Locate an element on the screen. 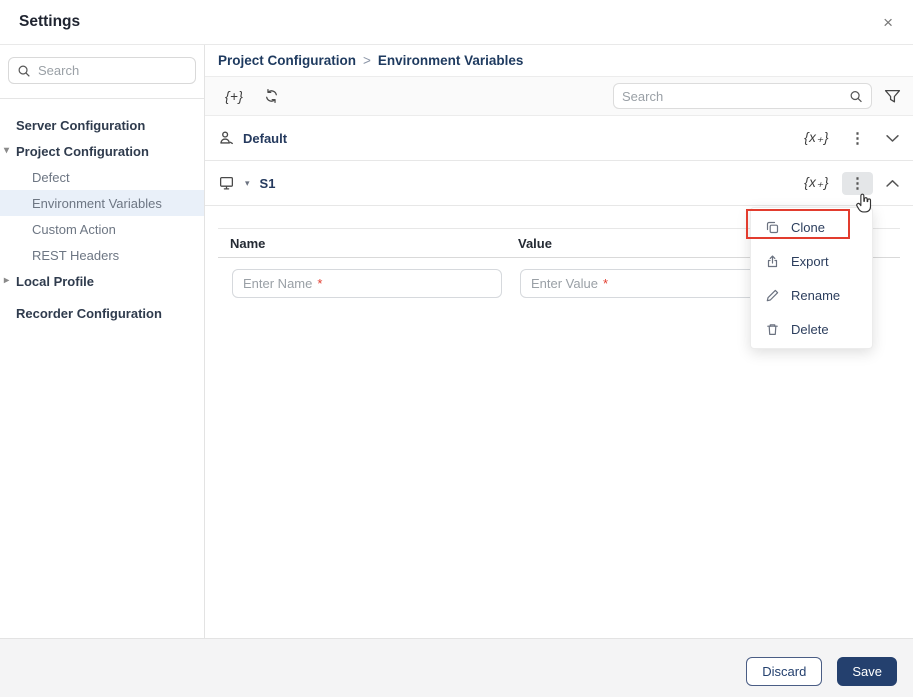 This screenshot has width=913, height=697. menu-item-export: Export is located at coordinates (811, 261).